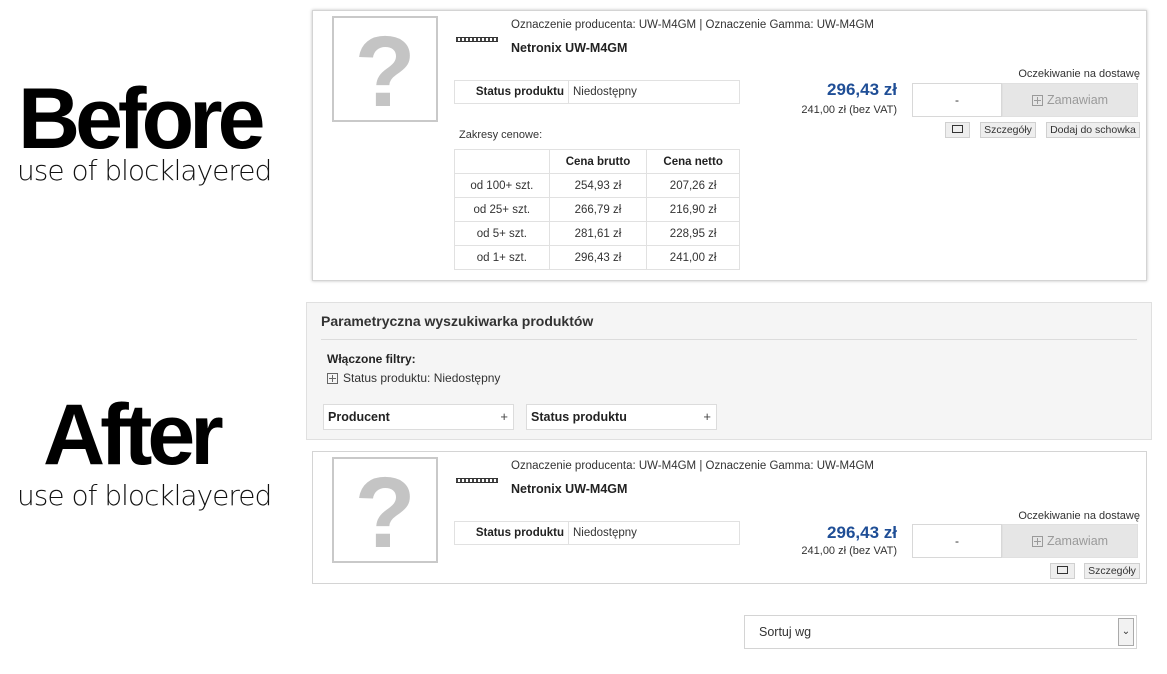 This screenshot has width=1167, height=674. I want to click on accordion-label: Producent, so click(359, 417).